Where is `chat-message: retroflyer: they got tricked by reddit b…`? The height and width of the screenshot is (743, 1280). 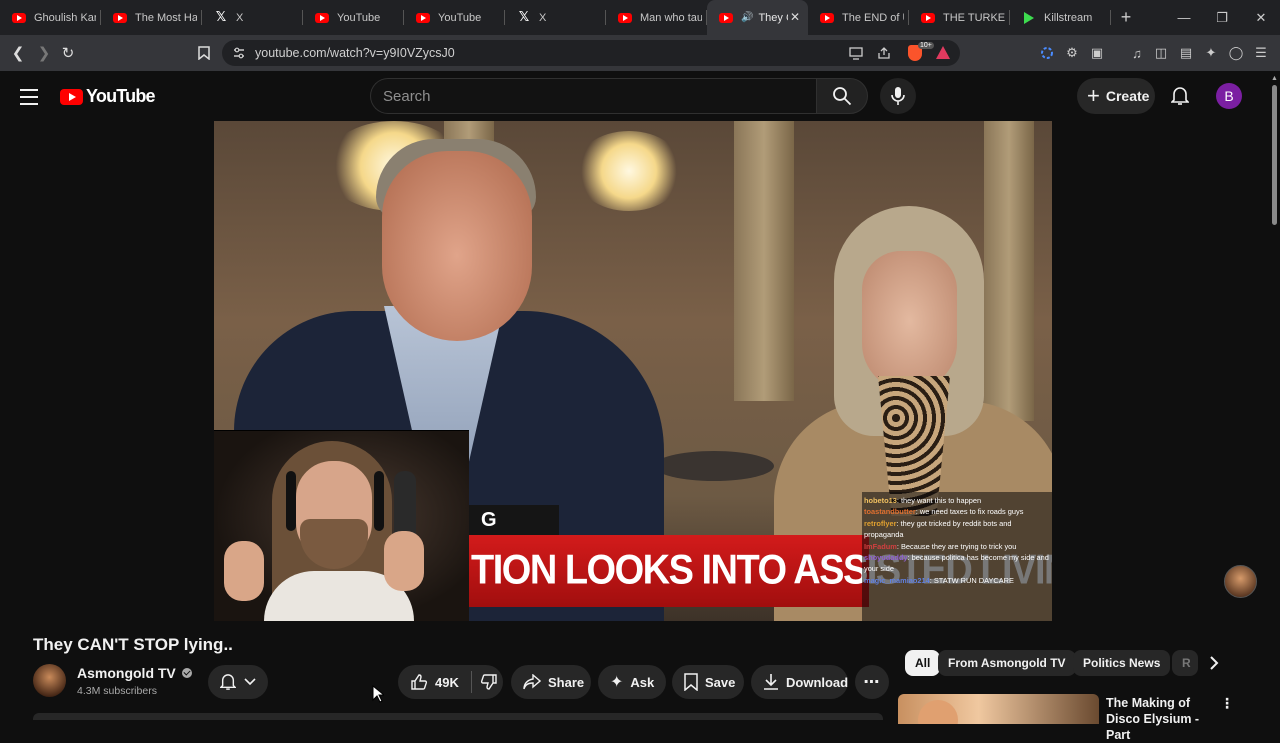
chat-message: retroflyer: they got tricked by reddit b… is located at coordinates (957, 529).